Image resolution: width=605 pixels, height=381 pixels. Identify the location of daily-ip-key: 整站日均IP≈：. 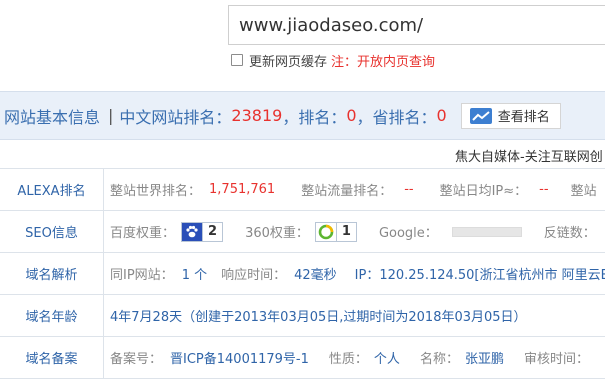
(483, 191).